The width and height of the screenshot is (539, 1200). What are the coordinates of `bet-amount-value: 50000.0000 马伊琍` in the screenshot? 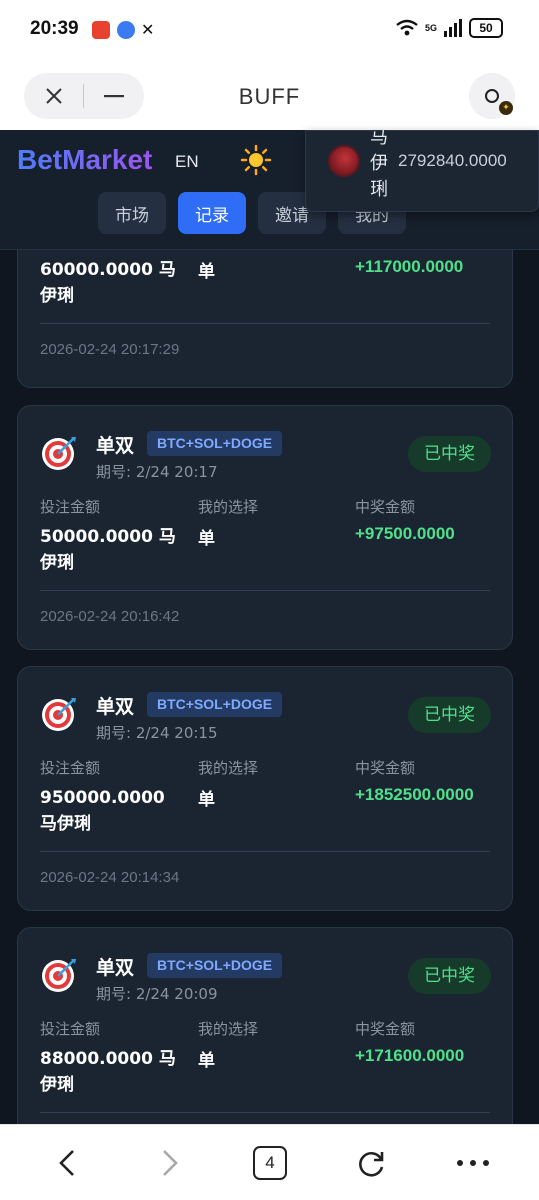 It's located at (108, 550).